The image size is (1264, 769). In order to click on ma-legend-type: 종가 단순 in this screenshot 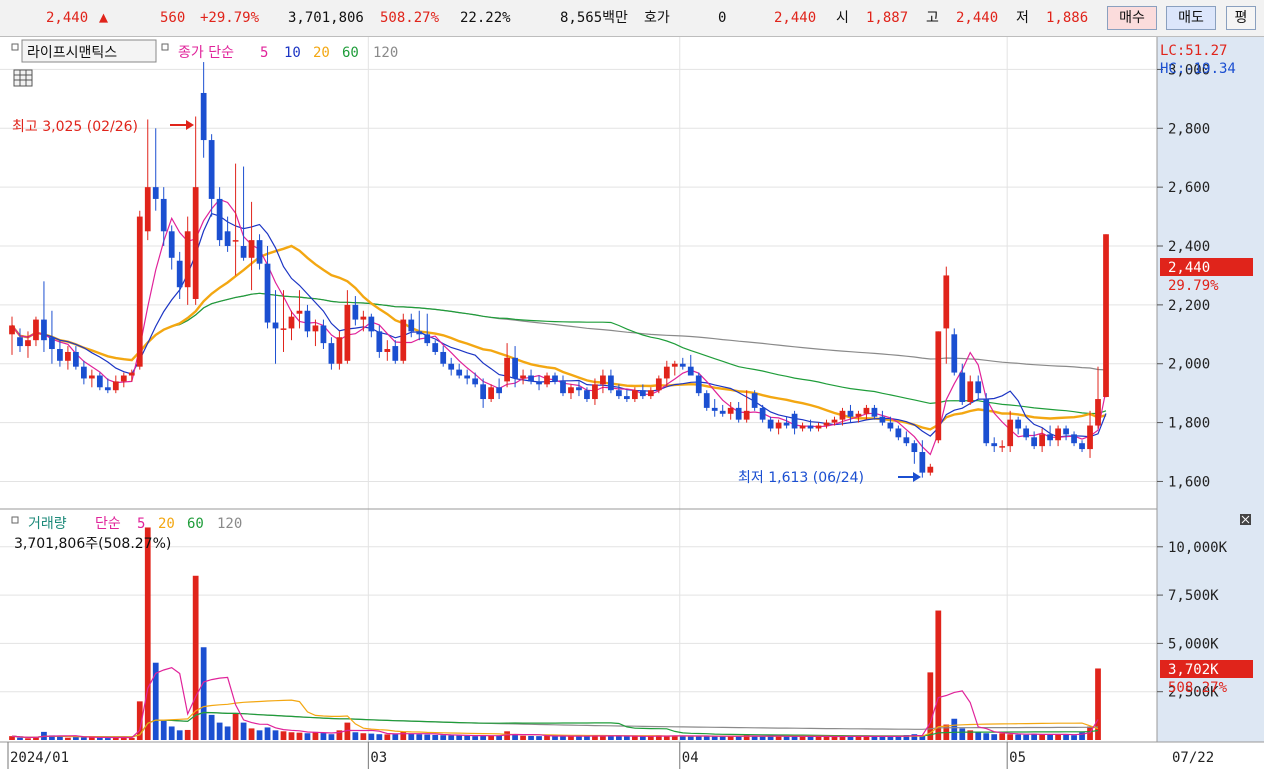, I will do `click(206, 53)`.